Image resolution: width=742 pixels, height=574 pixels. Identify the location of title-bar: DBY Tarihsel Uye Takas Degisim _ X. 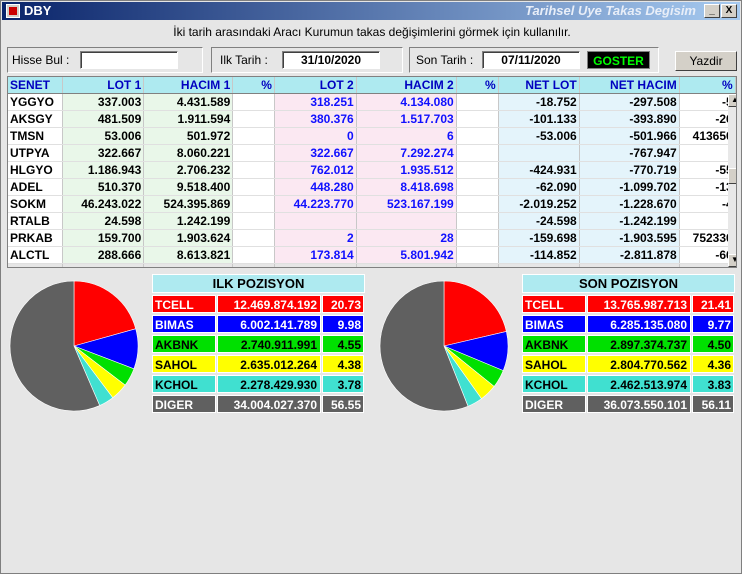
(371, 11).